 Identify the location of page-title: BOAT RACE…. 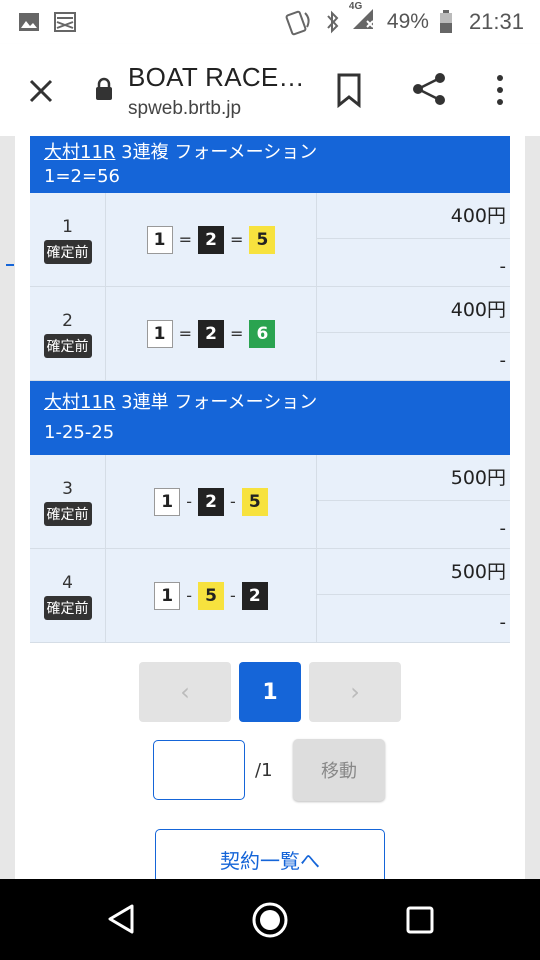
(216, 77).